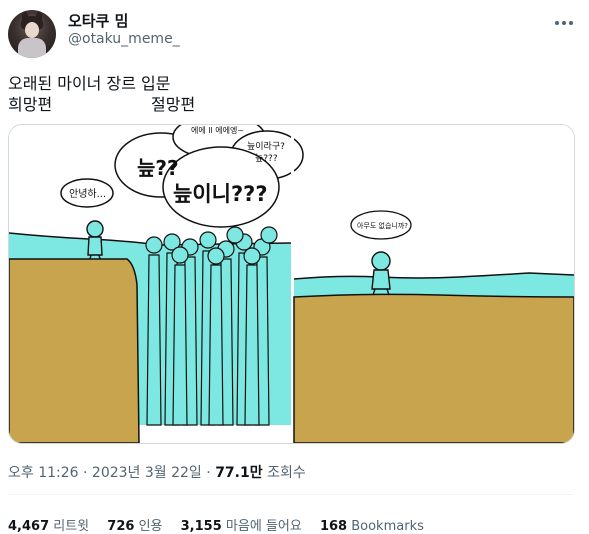  What do you see at coordinates (333, 526) in the screenshot?
I see `bookmarks-count: 168` at bounding box center [333, 526].